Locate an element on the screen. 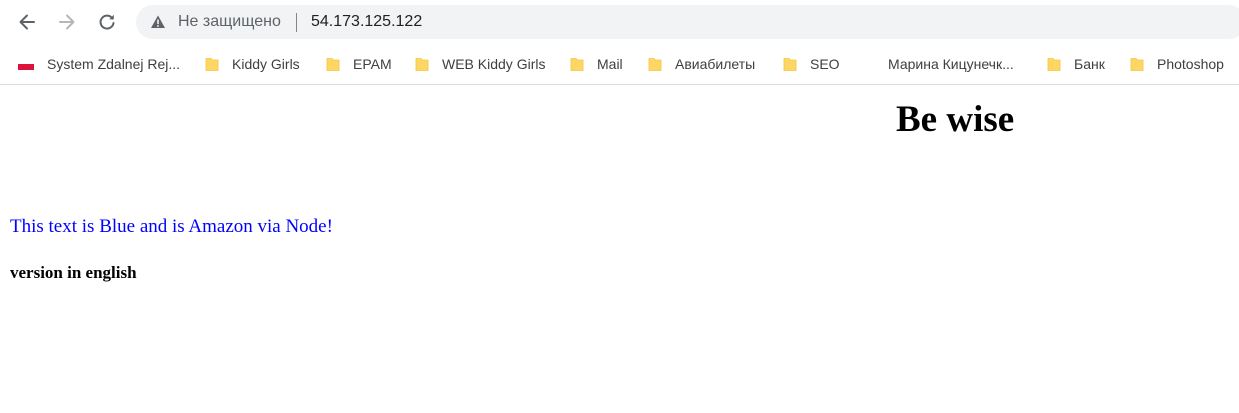  bookmark-label: SEO is located at coordinates (825, 64).